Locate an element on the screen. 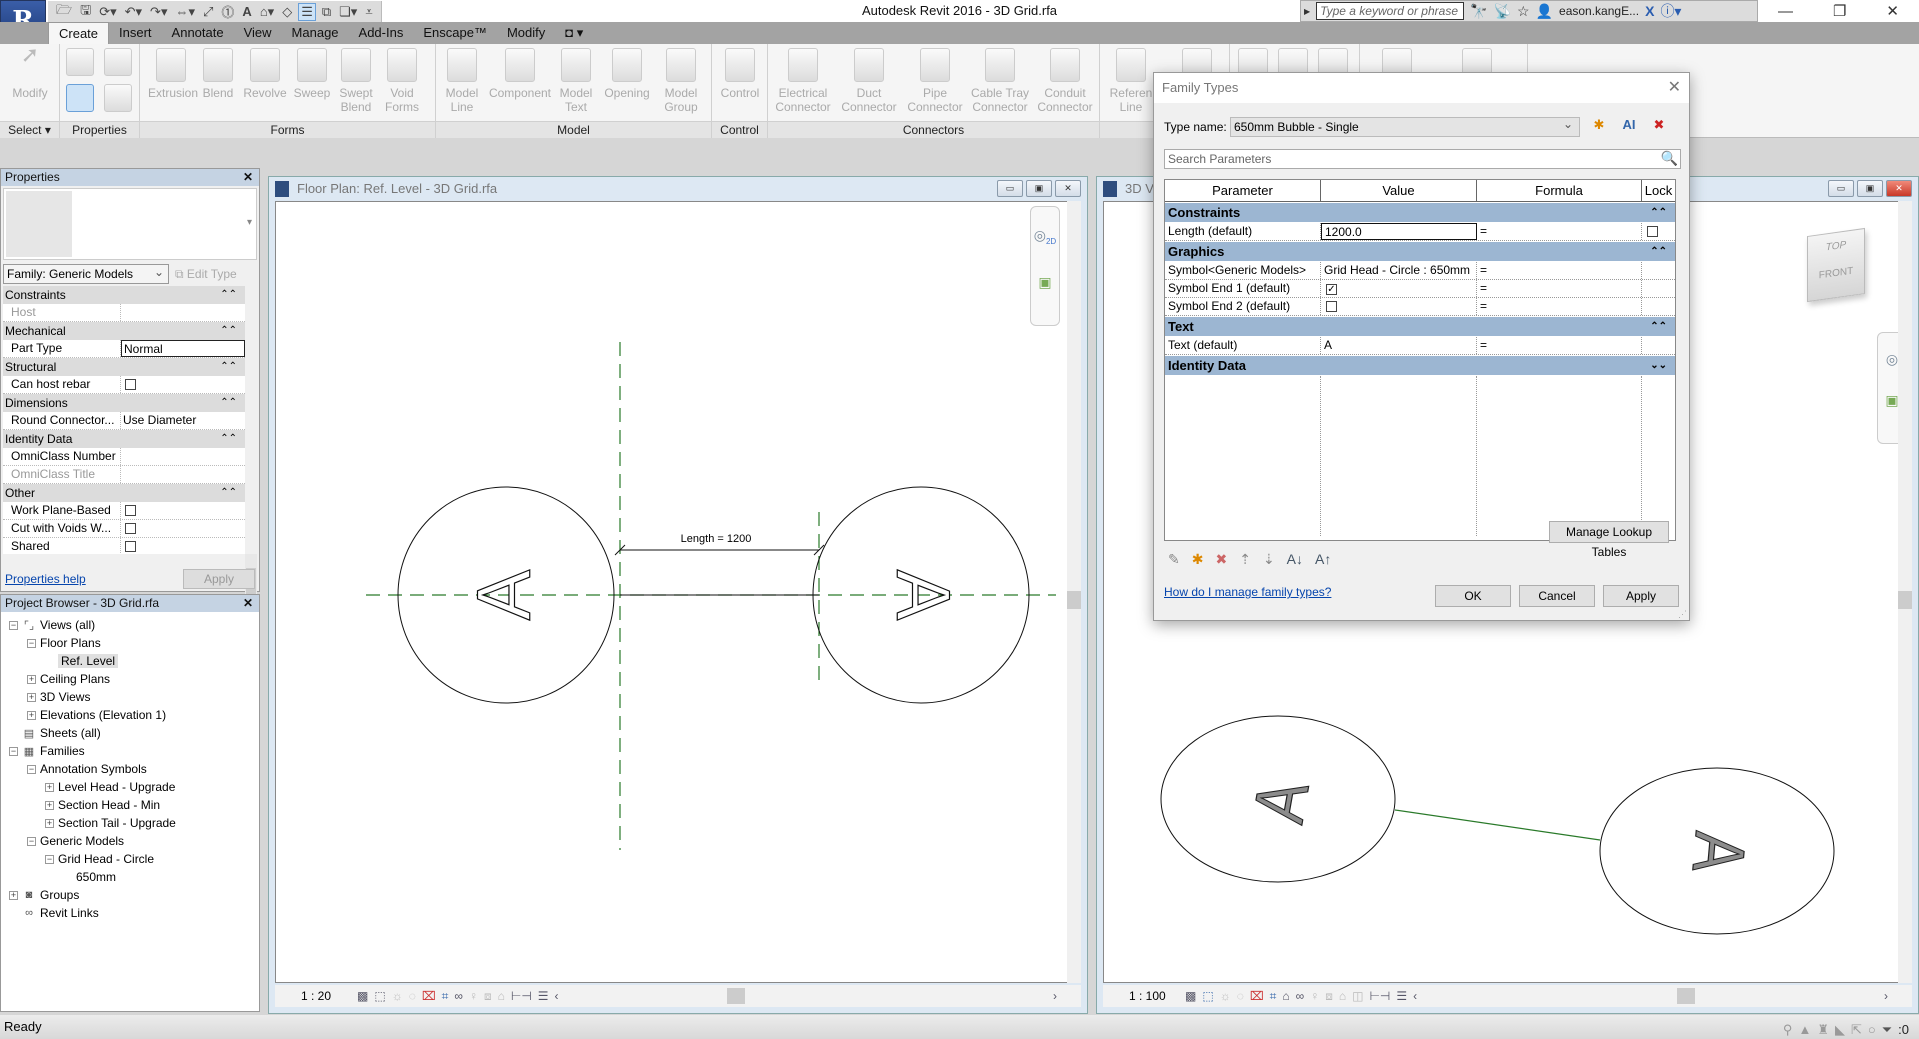  select-underlay-icon: ♜ is located at coordinates (1823, 1028).